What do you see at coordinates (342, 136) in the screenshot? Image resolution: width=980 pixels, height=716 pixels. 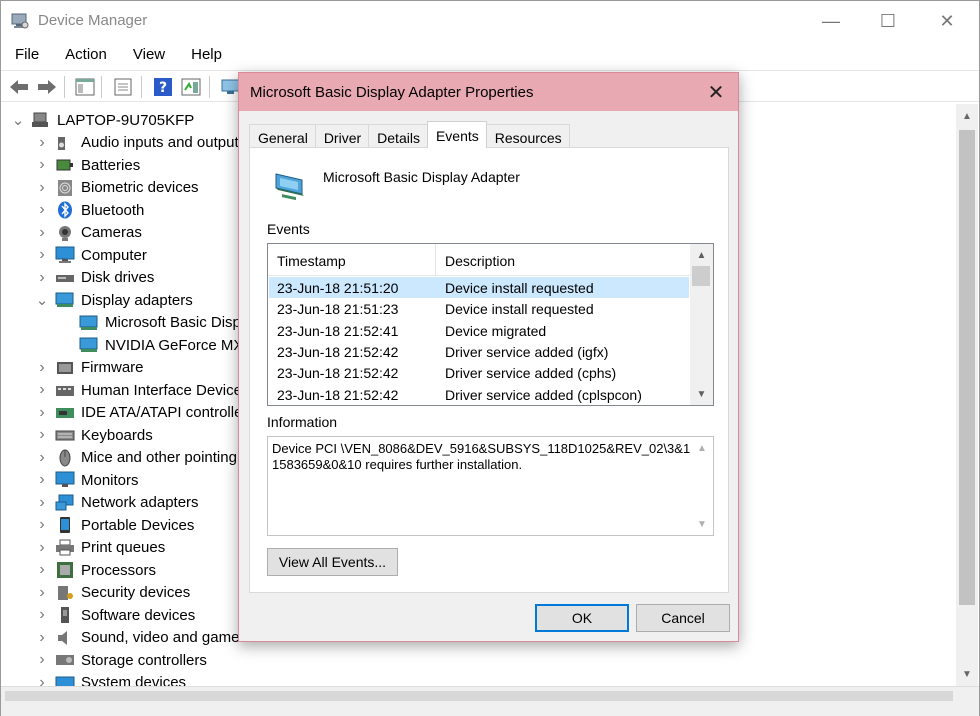 I see `tab-driver: Driver` at bounding box center [342, 136].